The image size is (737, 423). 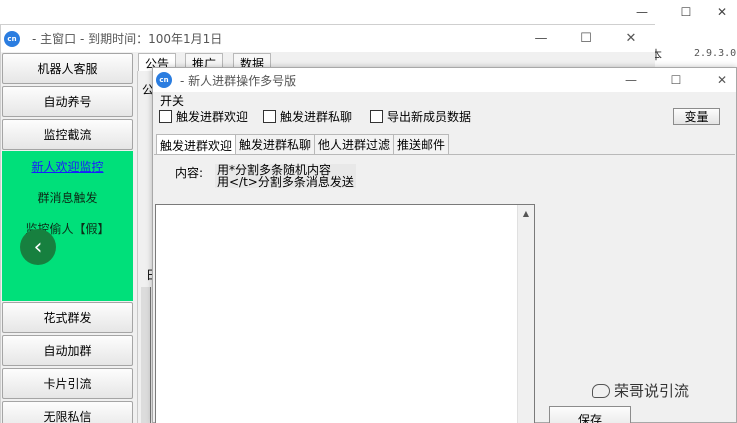 I want to click on fancy-broadcast-button: 花式群发, so click(x=67, y=317).